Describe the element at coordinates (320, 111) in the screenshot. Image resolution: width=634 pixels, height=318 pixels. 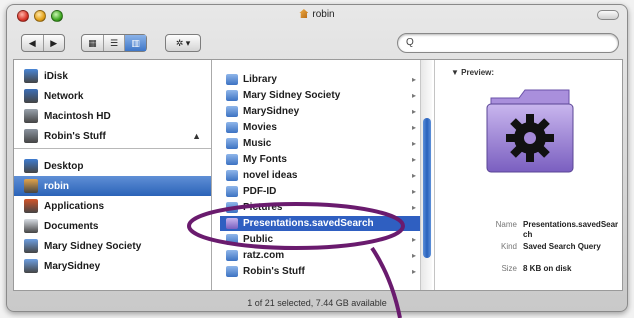
I see `column-row: MarySidney ▸` at that location.